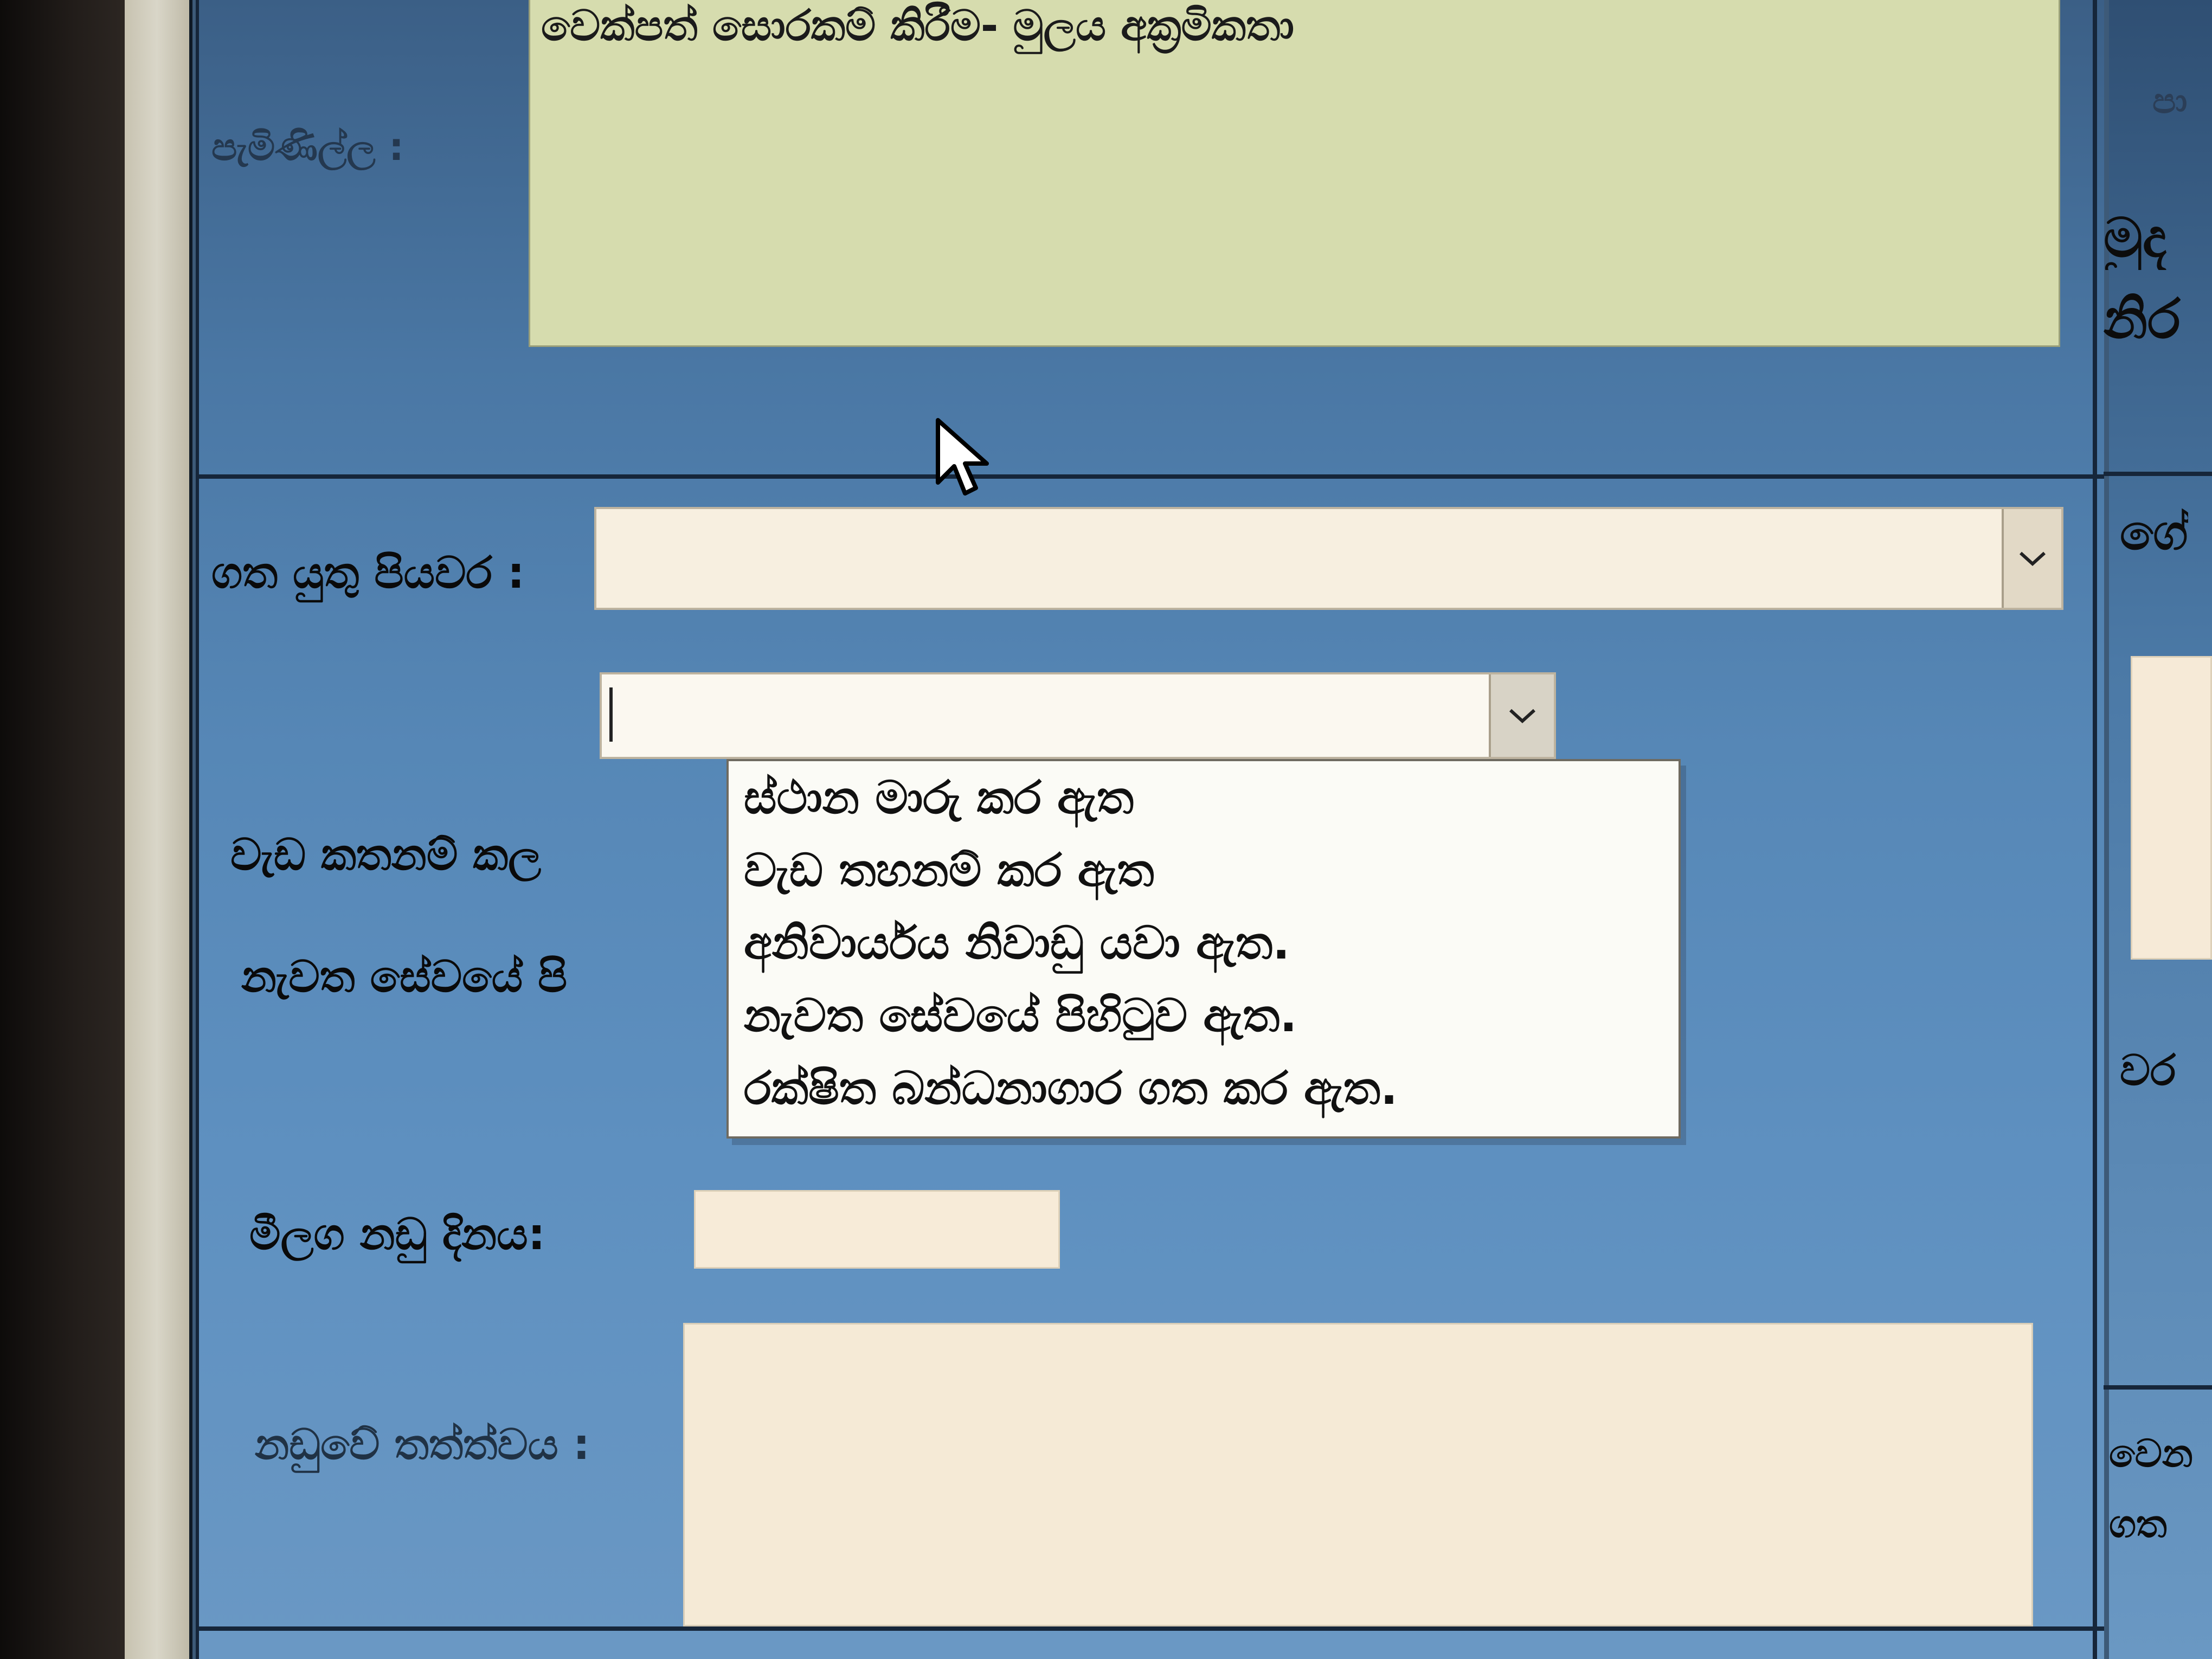 This screenshot has width=2212, height=1659. I want to click on dropdown-option: ස්ථාන මාරු කර ඇත, so click(1204, 797).